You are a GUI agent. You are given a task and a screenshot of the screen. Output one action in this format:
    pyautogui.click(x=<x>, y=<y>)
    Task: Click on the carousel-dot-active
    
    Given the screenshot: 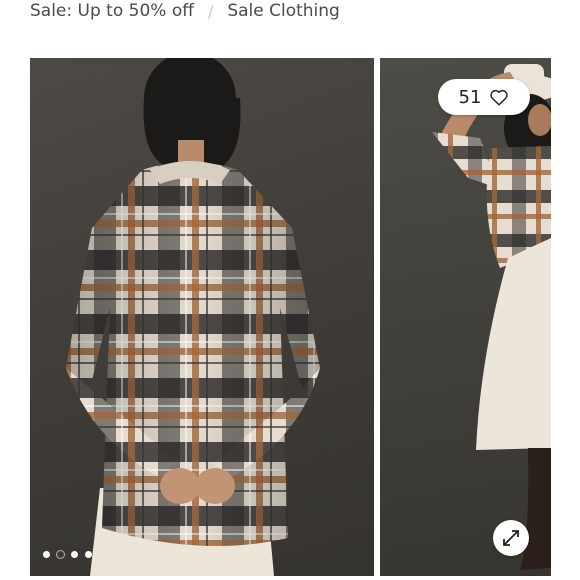 What is the action you would take?
    pyautogui.click(x=60, y=554)
    